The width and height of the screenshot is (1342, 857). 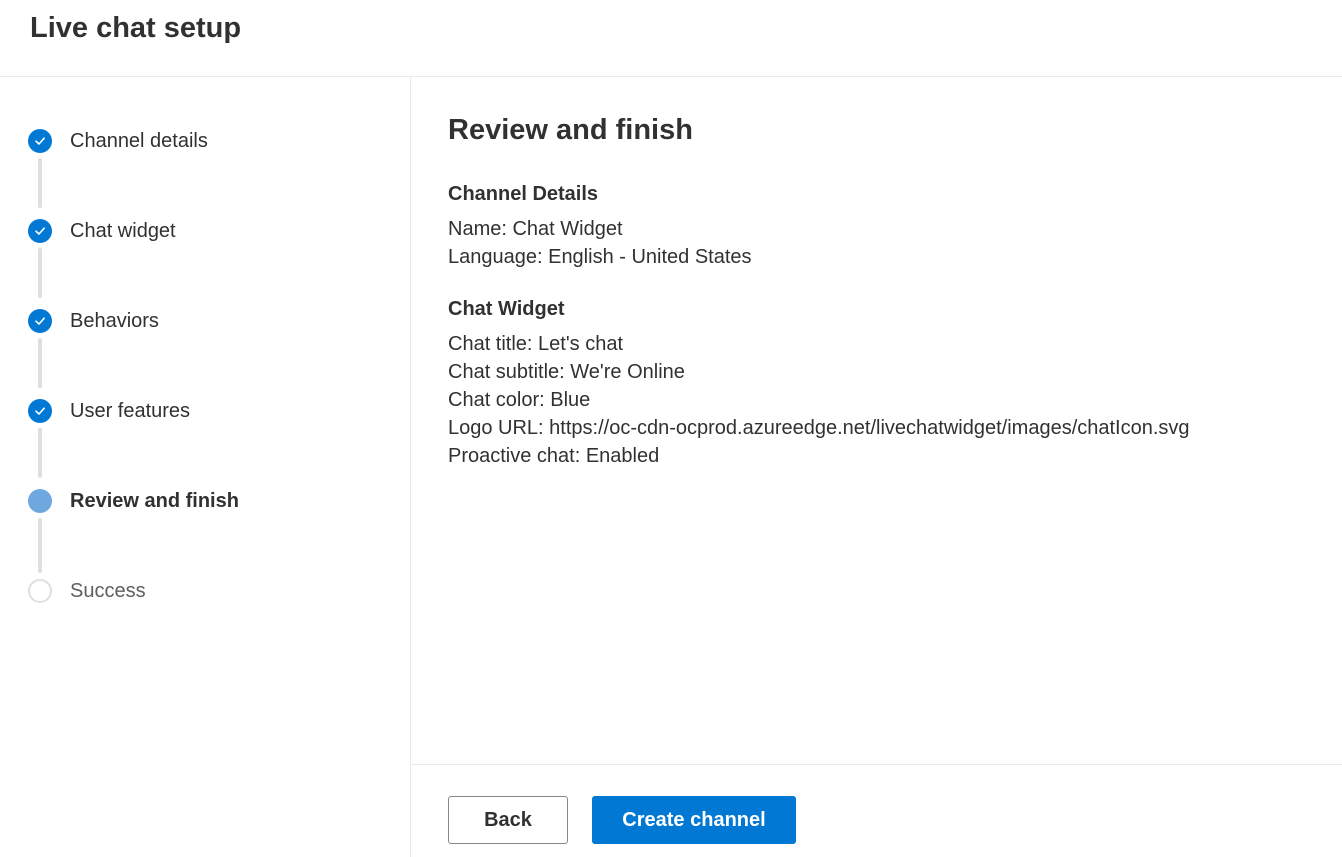 What do you see at coordinates (40, 591) in the screenshot?
I see `step-pending-indicator` at bounding box center [40, 591].